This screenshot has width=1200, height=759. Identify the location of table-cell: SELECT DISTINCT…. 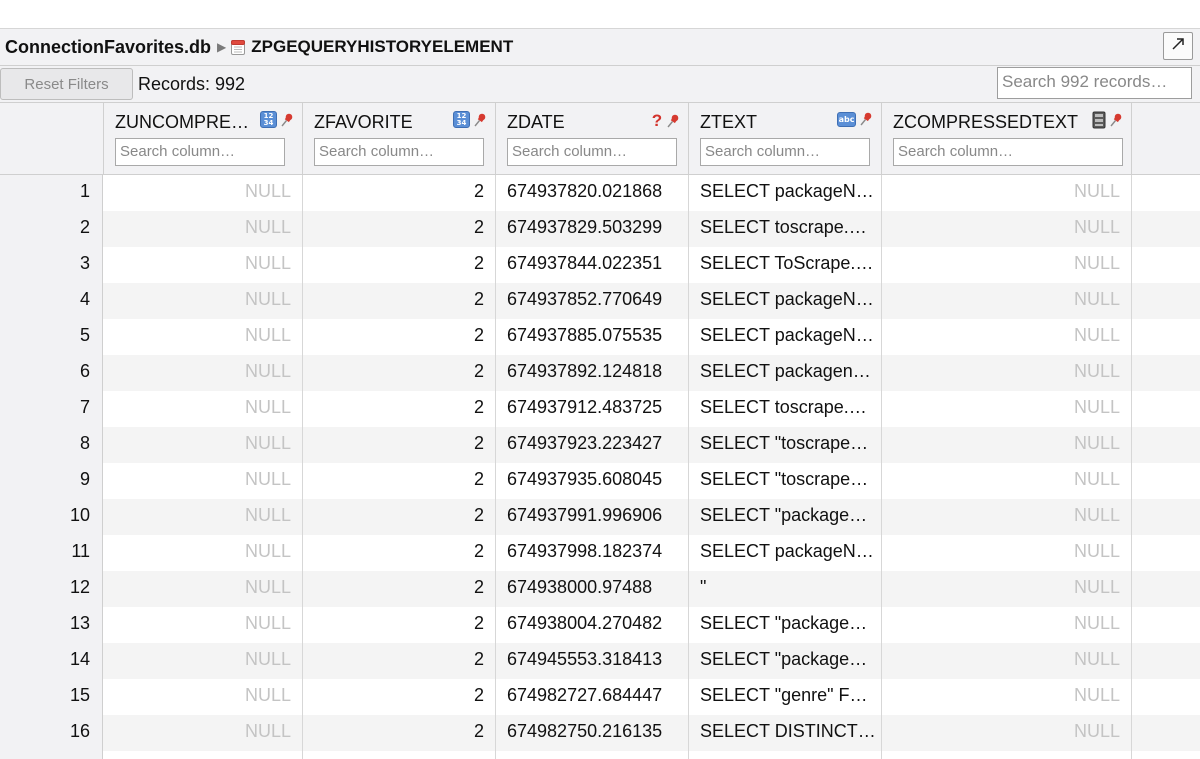
(785, 733).